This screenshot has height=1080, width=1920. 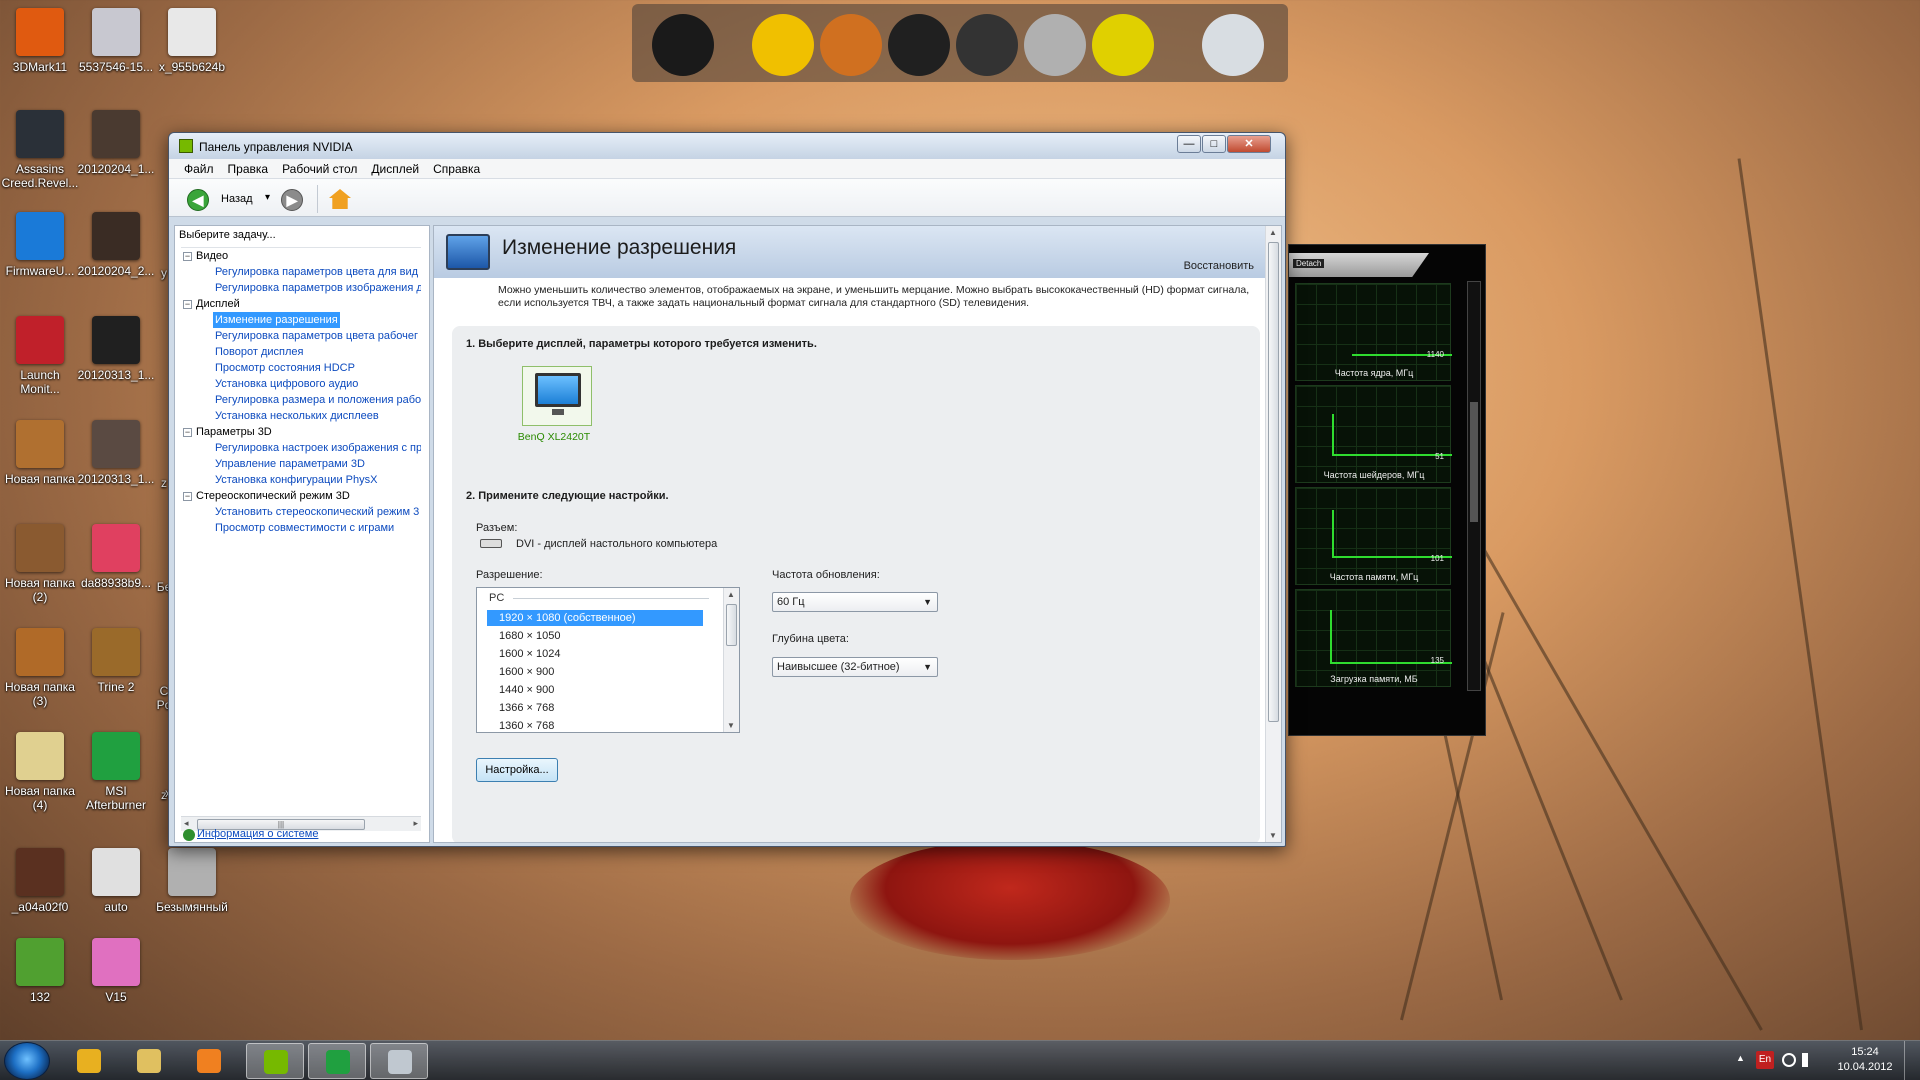 What do you see at coordinates (1055, 45) in the screenshot?
I see `tools-icon` at bounding box center [1055, 45].